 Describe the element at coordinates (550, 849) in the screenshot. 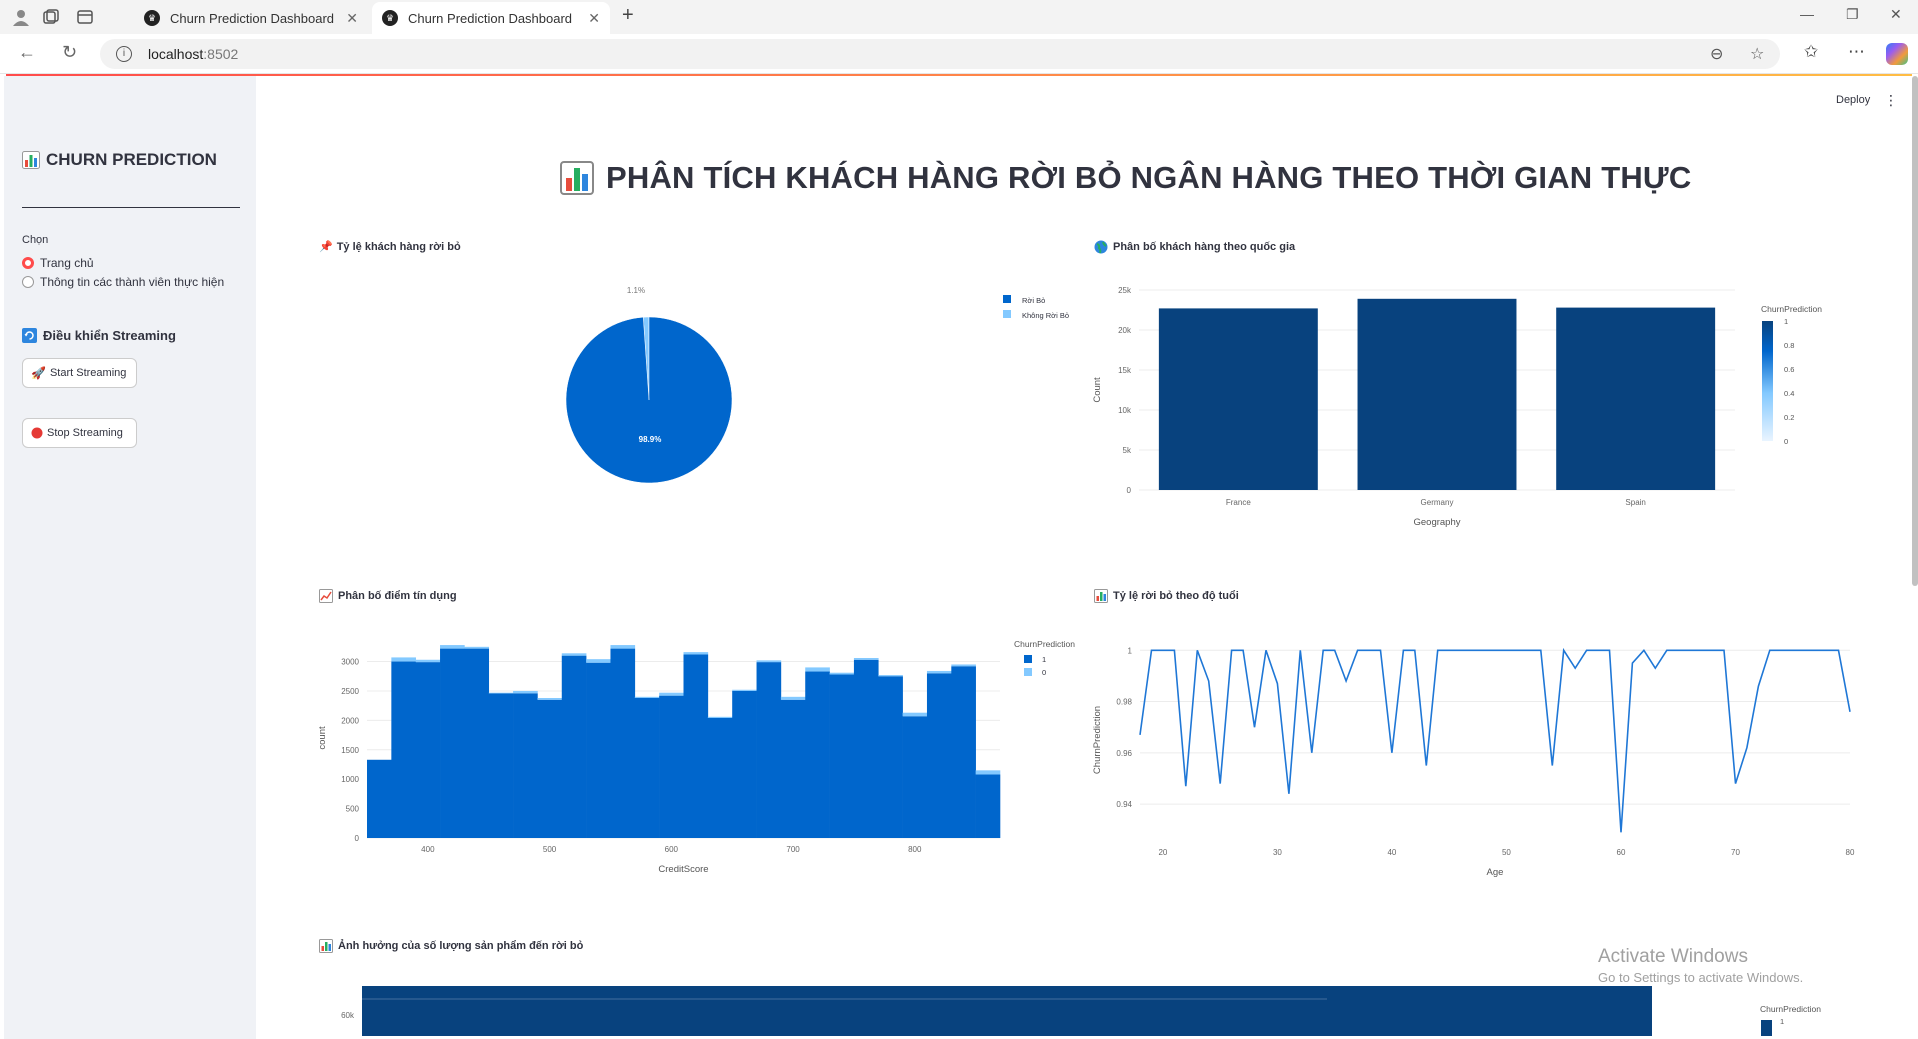

I see `x-tick-label: 500` at that location.